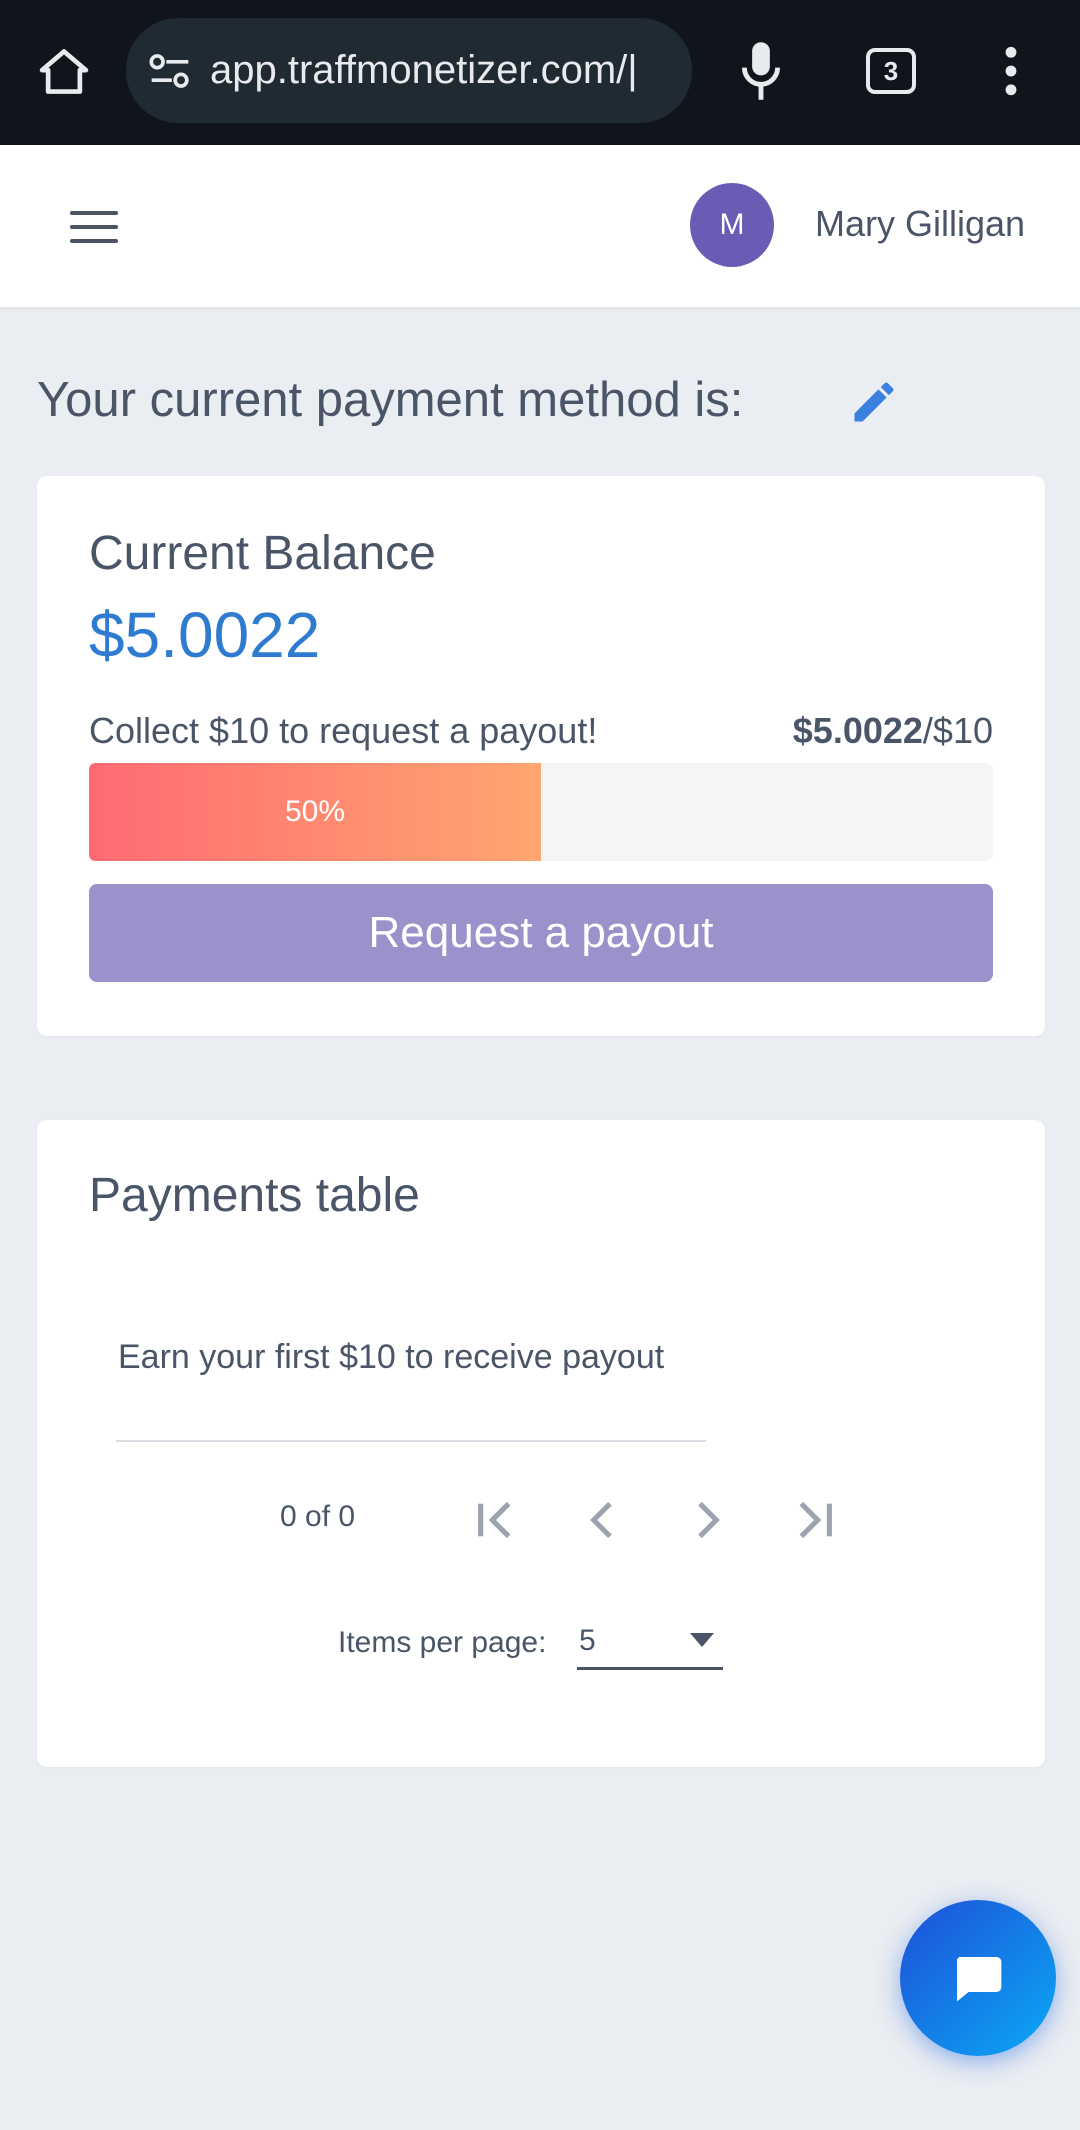 The height and width of the screenshot is (2130, 1080). Describe the element at coordinates (424, 70) in the screenshot. I see `url-text: app.traffmonetizer.com/|` at that location.